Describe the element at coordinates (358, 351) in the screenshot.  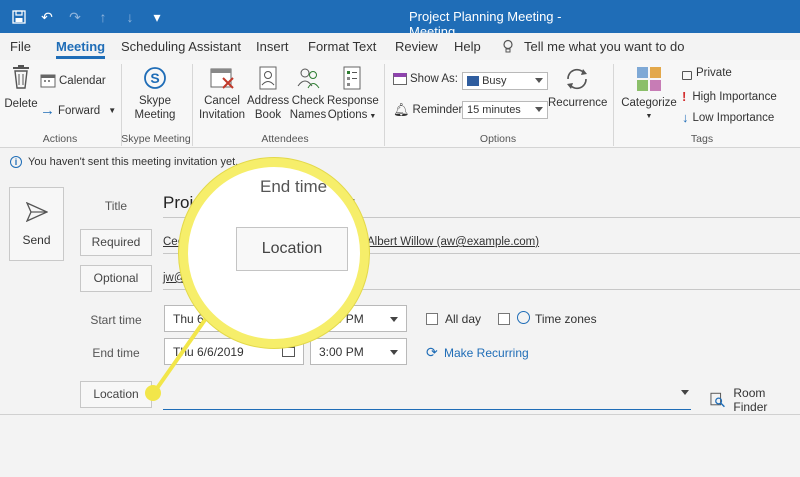
I see `end-time-select: 3:00 PM` at that location.